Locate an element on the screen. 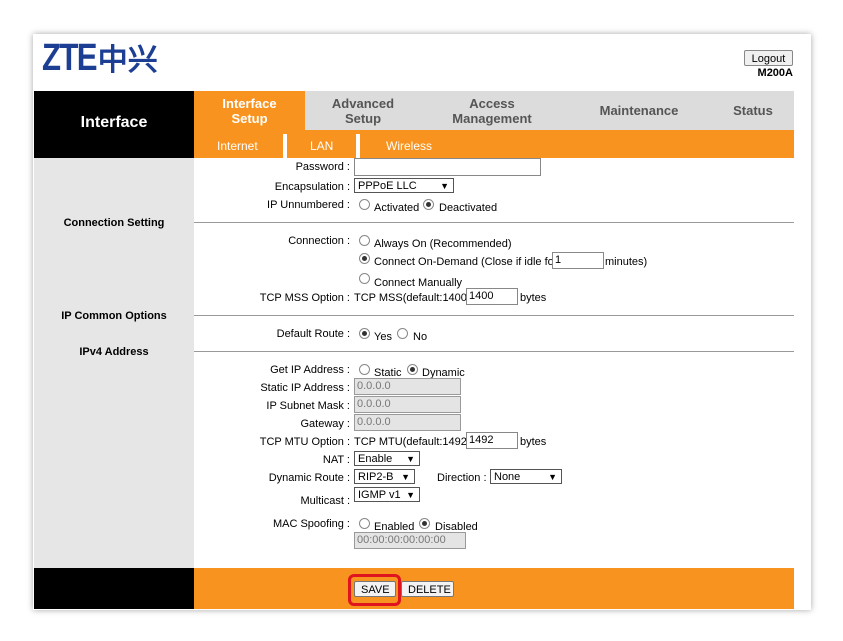 This screenshot has width=843, height=641. tab-line: Maintenance is located at coordinates (639, 110).